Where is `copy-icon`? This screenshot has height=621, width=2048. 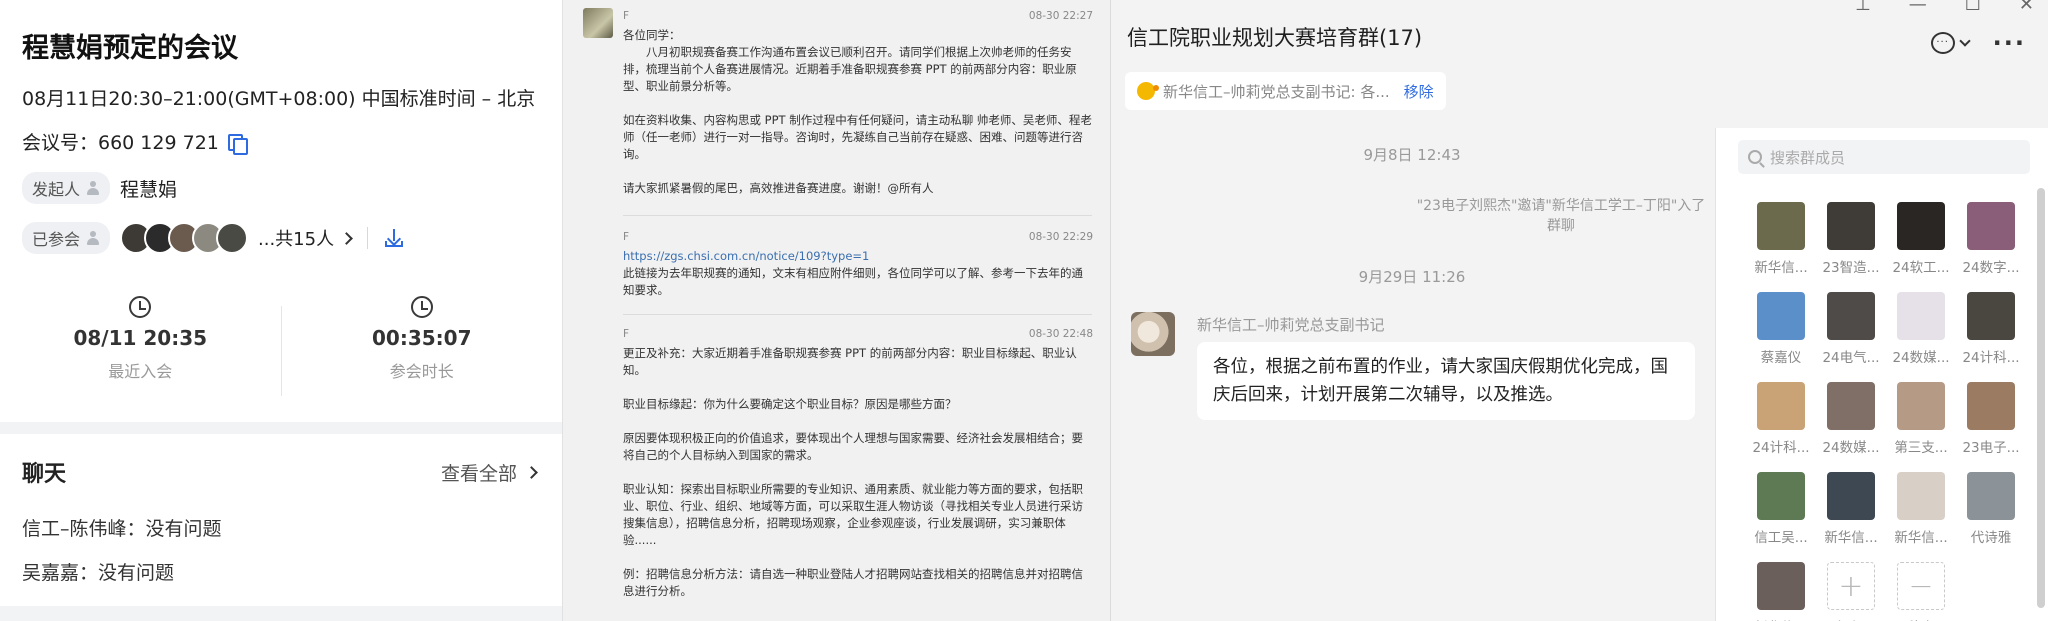
copy-icon is located at coordinates (237, 144).